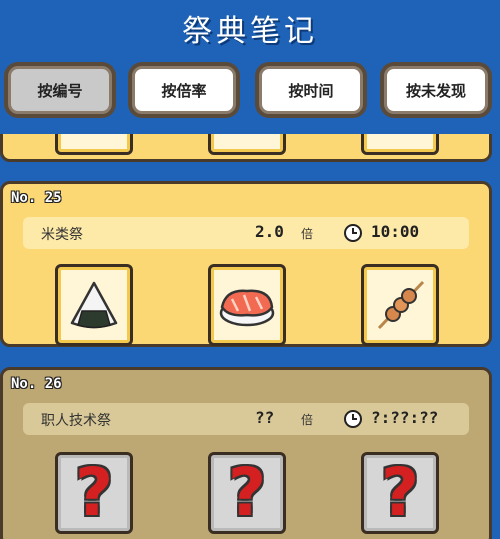  I want to click on festival-time: 10:00, so click(395, 231).